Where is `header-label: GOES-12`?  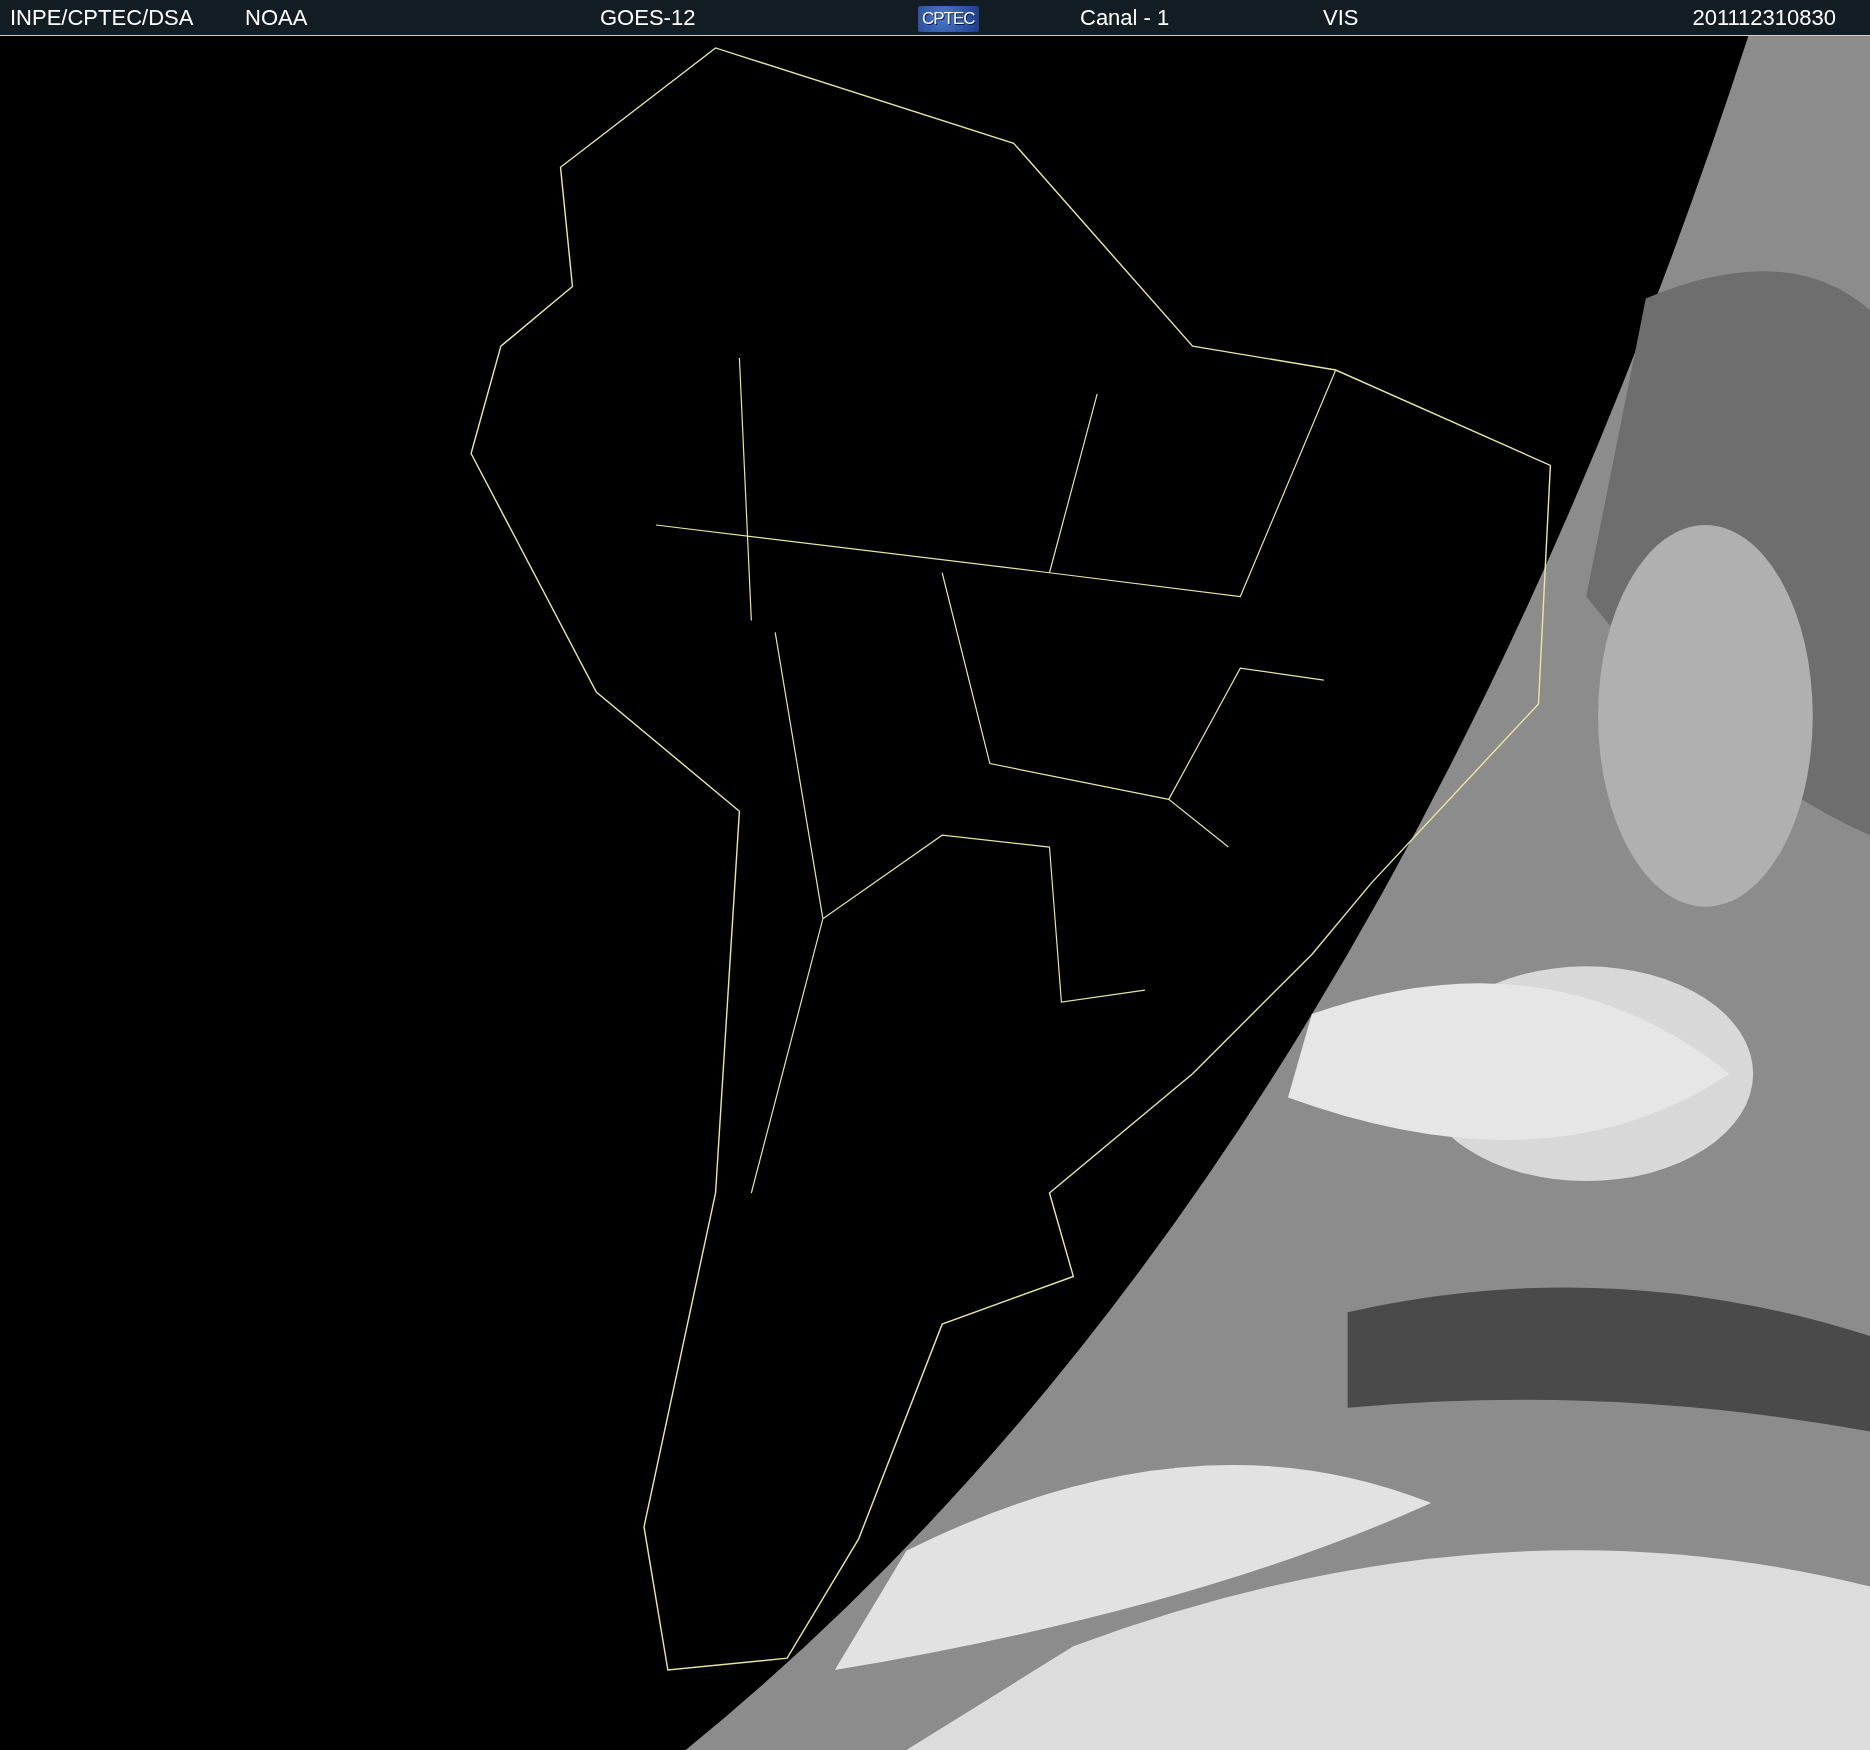
header-label: GOES-12 is located at coordinates (648, 17).